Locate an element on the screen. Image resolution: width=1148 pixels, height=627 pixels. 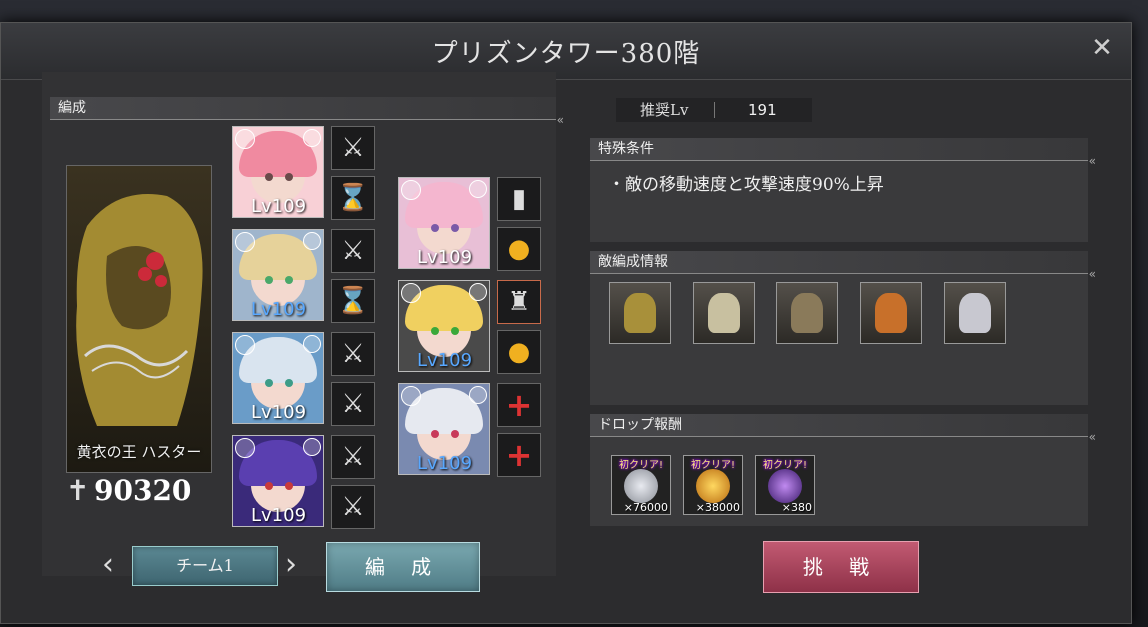
drop-item-2: 初クリア! ×38000 is located at coordinates (713, 485).